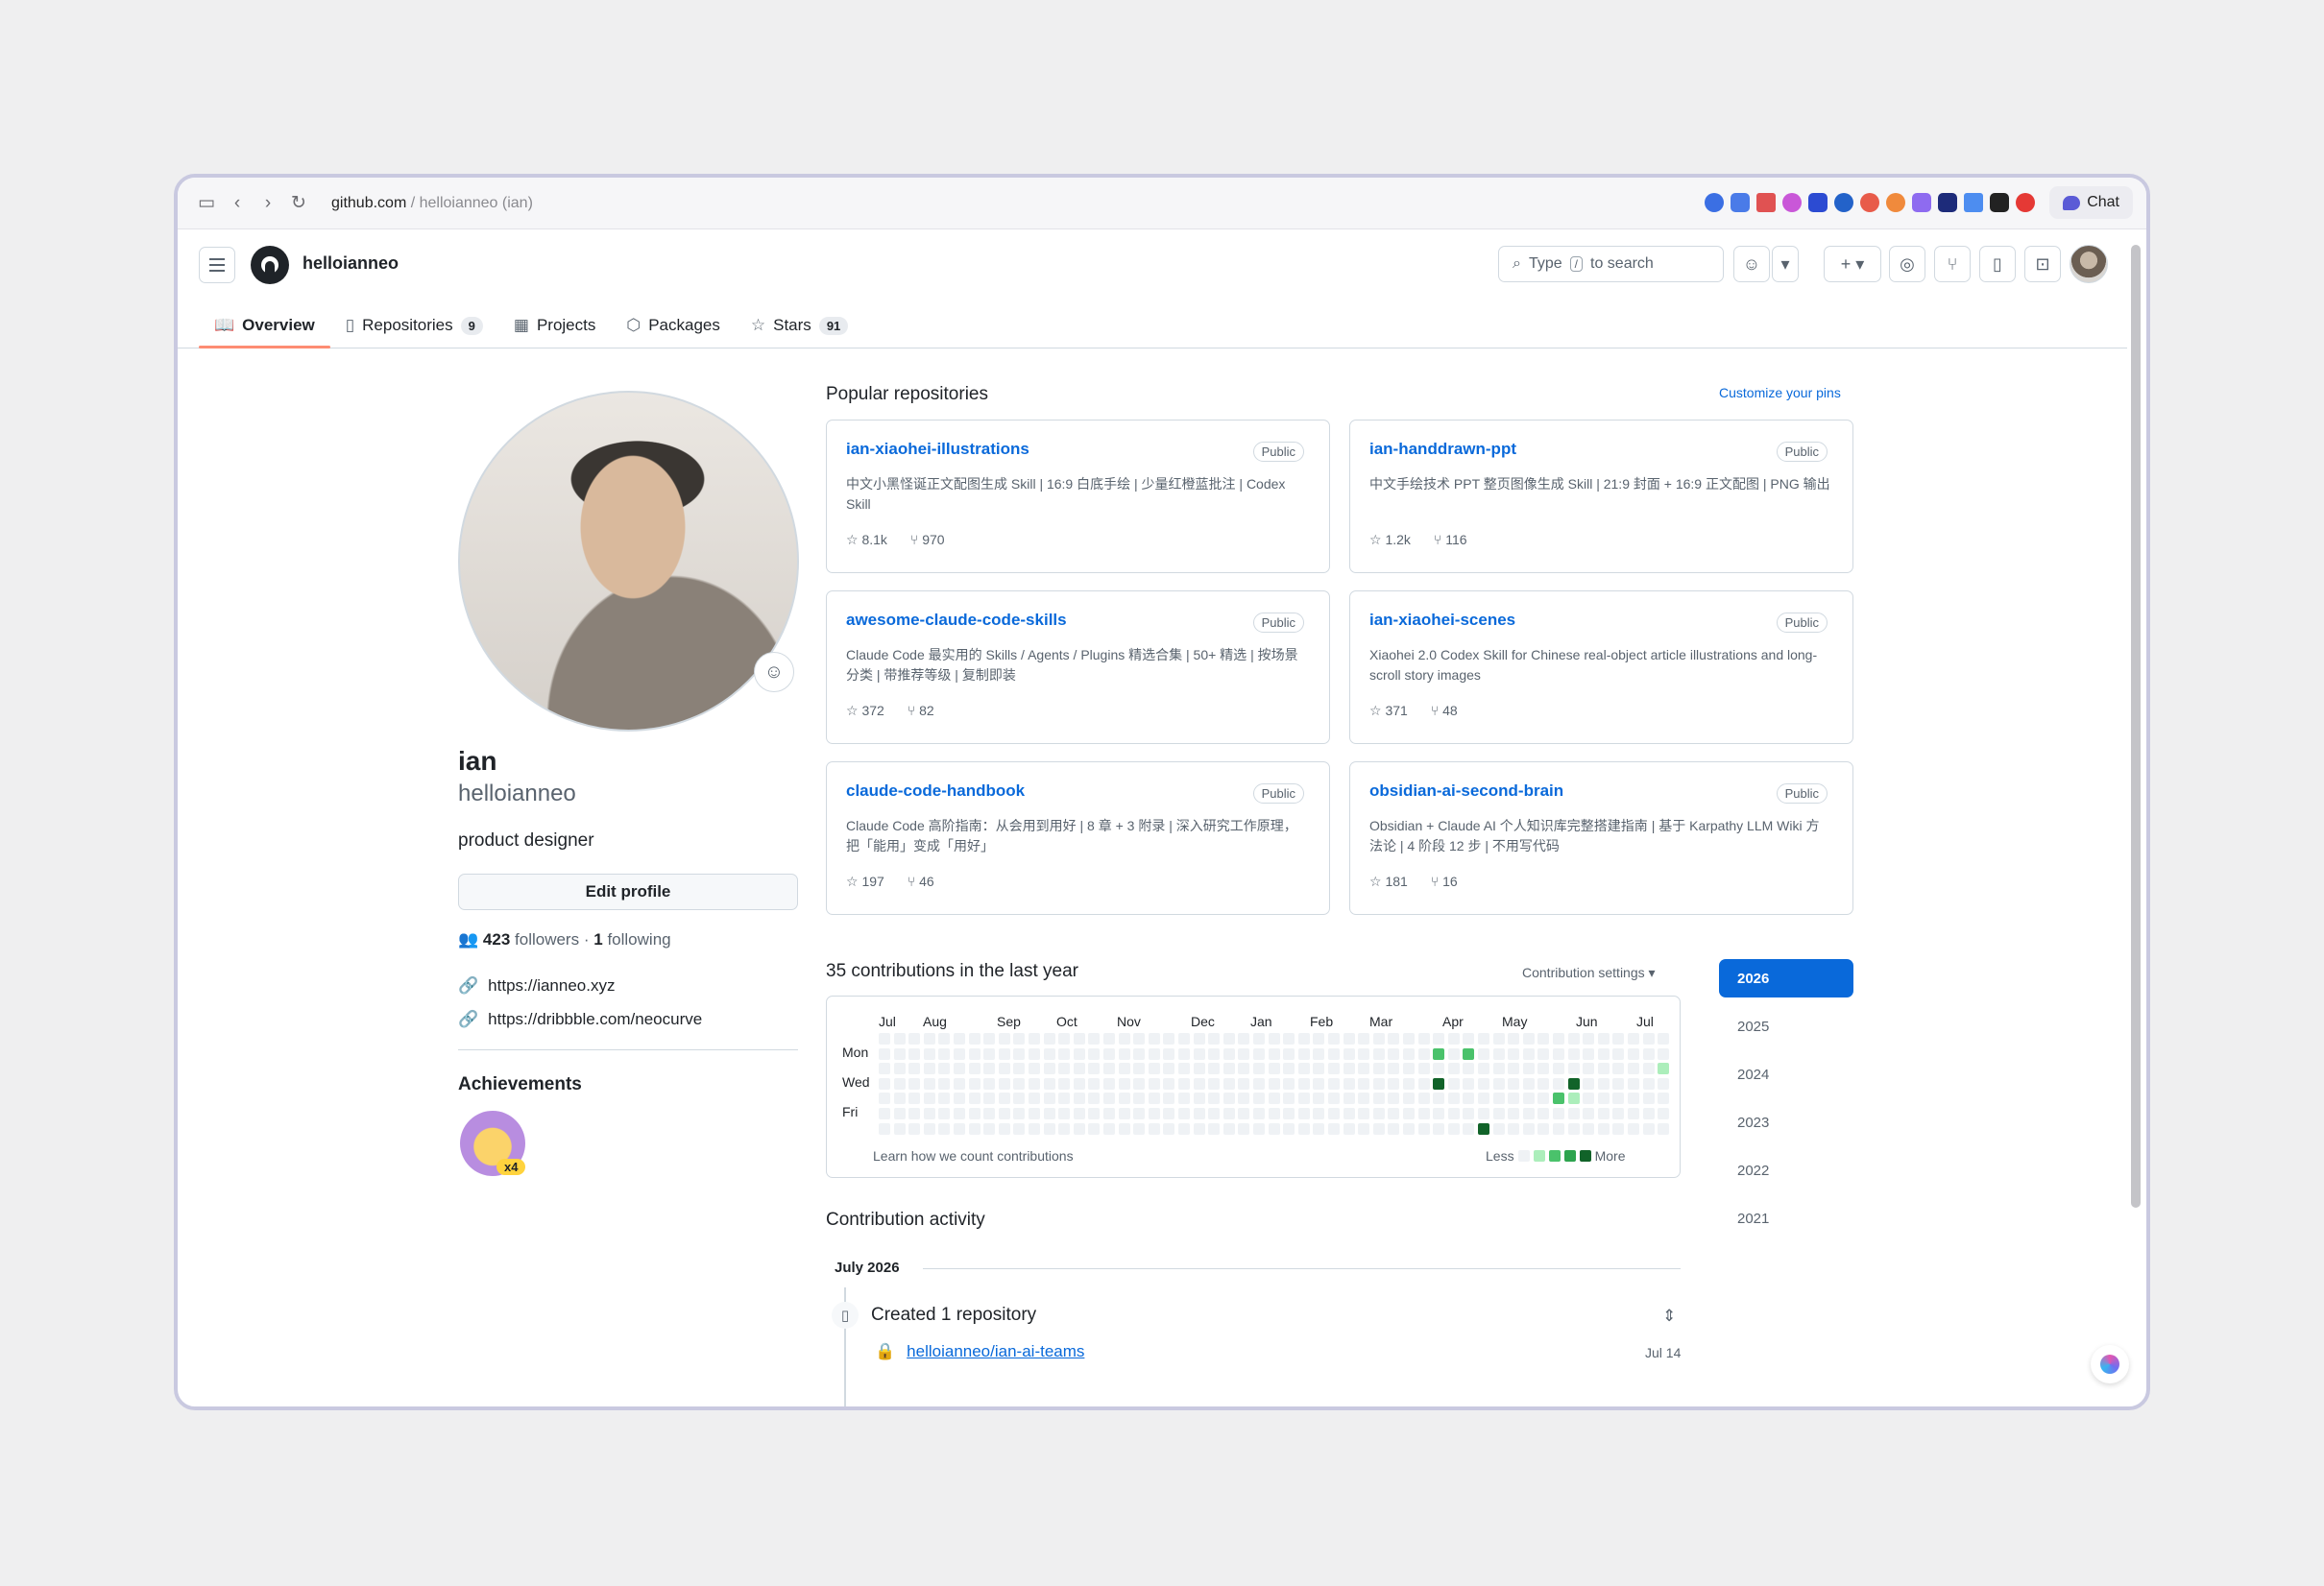 This screenshot has width=2324, height=1586. I want to click on stars-link: ☆ 371, so click(1388, 711).